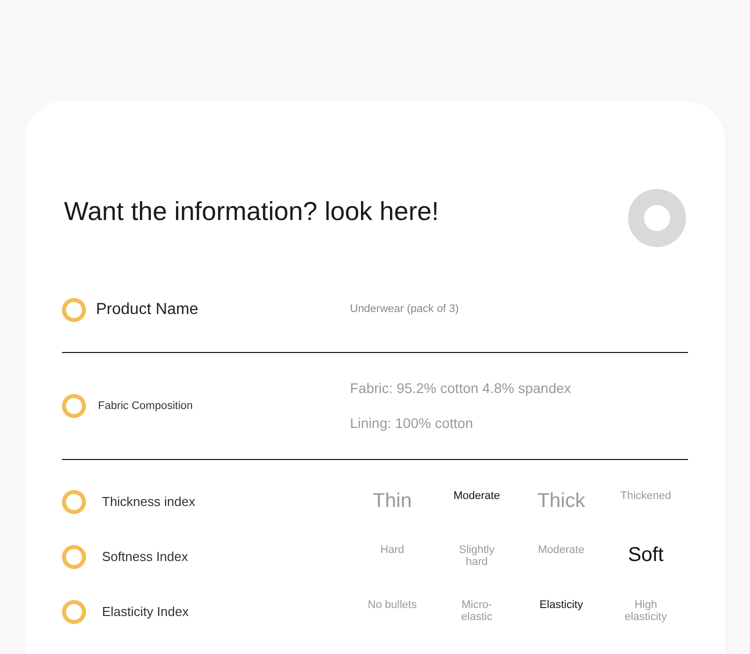 The height and width of the screenshot is (654, 750). What do you see at coordinates (412, 423) in the screenshot?
I see `row-value: Lining: 100% cotton` at bounding box center [412, 423].